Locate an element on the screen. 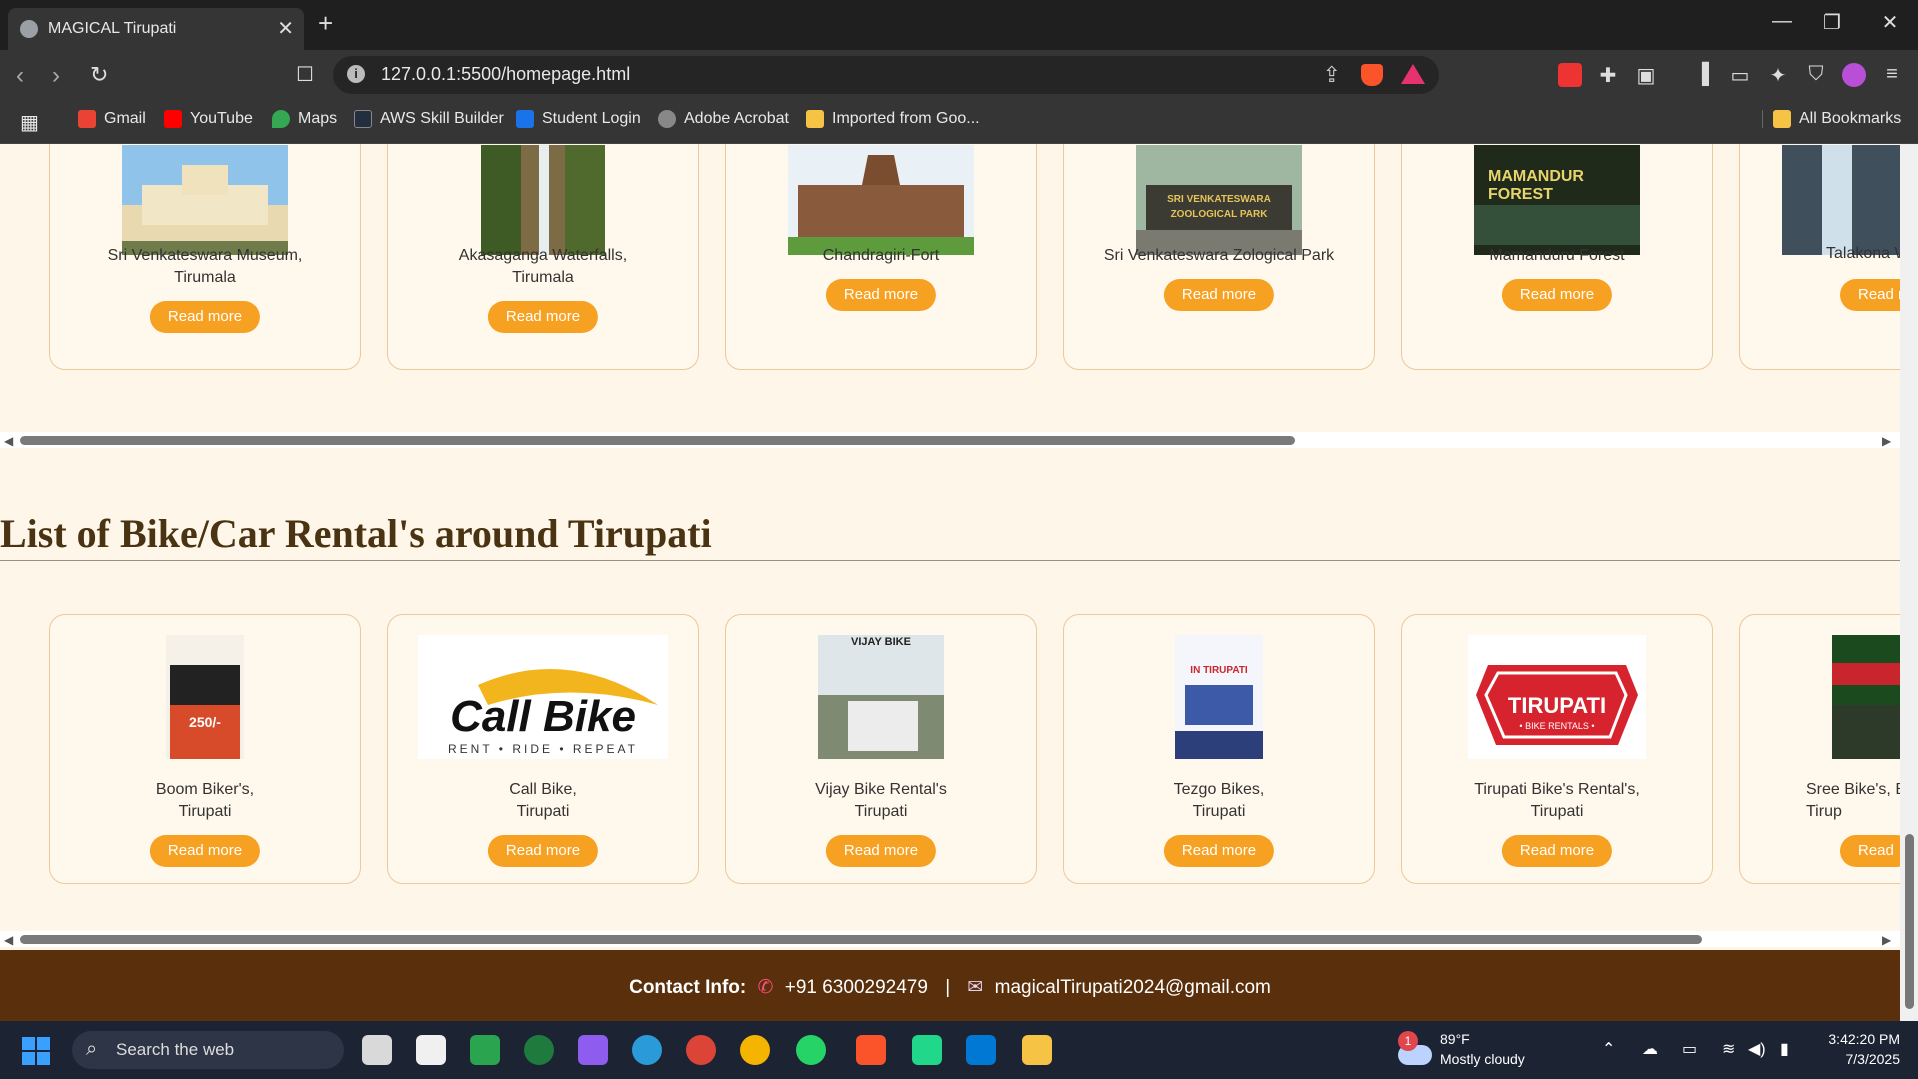 This screenshot has width=1918, height=1079. vpn-icon: ⛉ is located at coordinates (1816, 75).